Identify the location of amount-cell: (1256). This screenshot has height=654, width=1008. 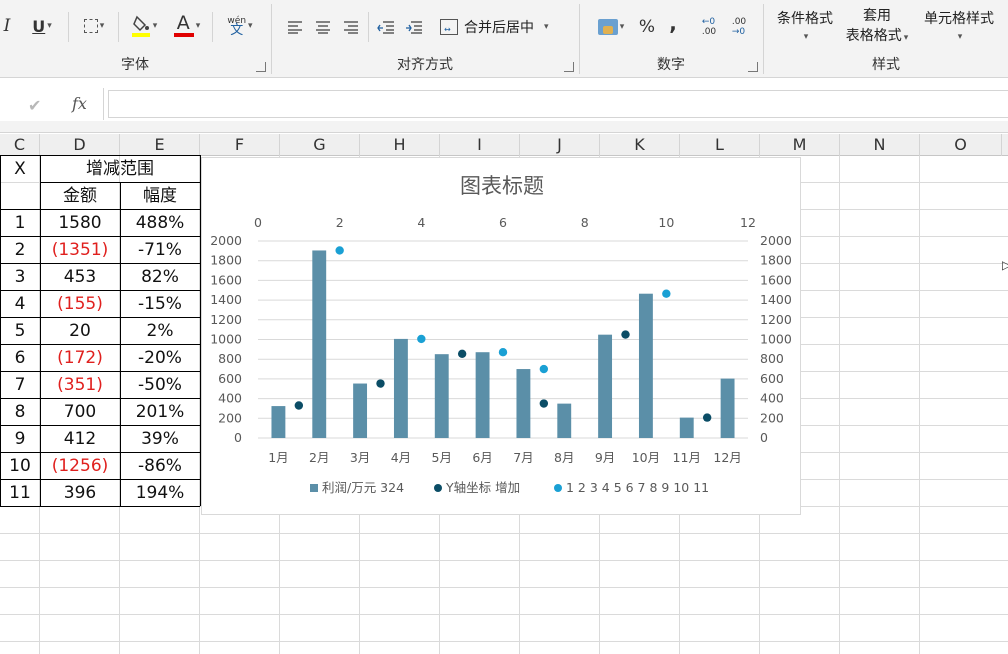
(80, 466).